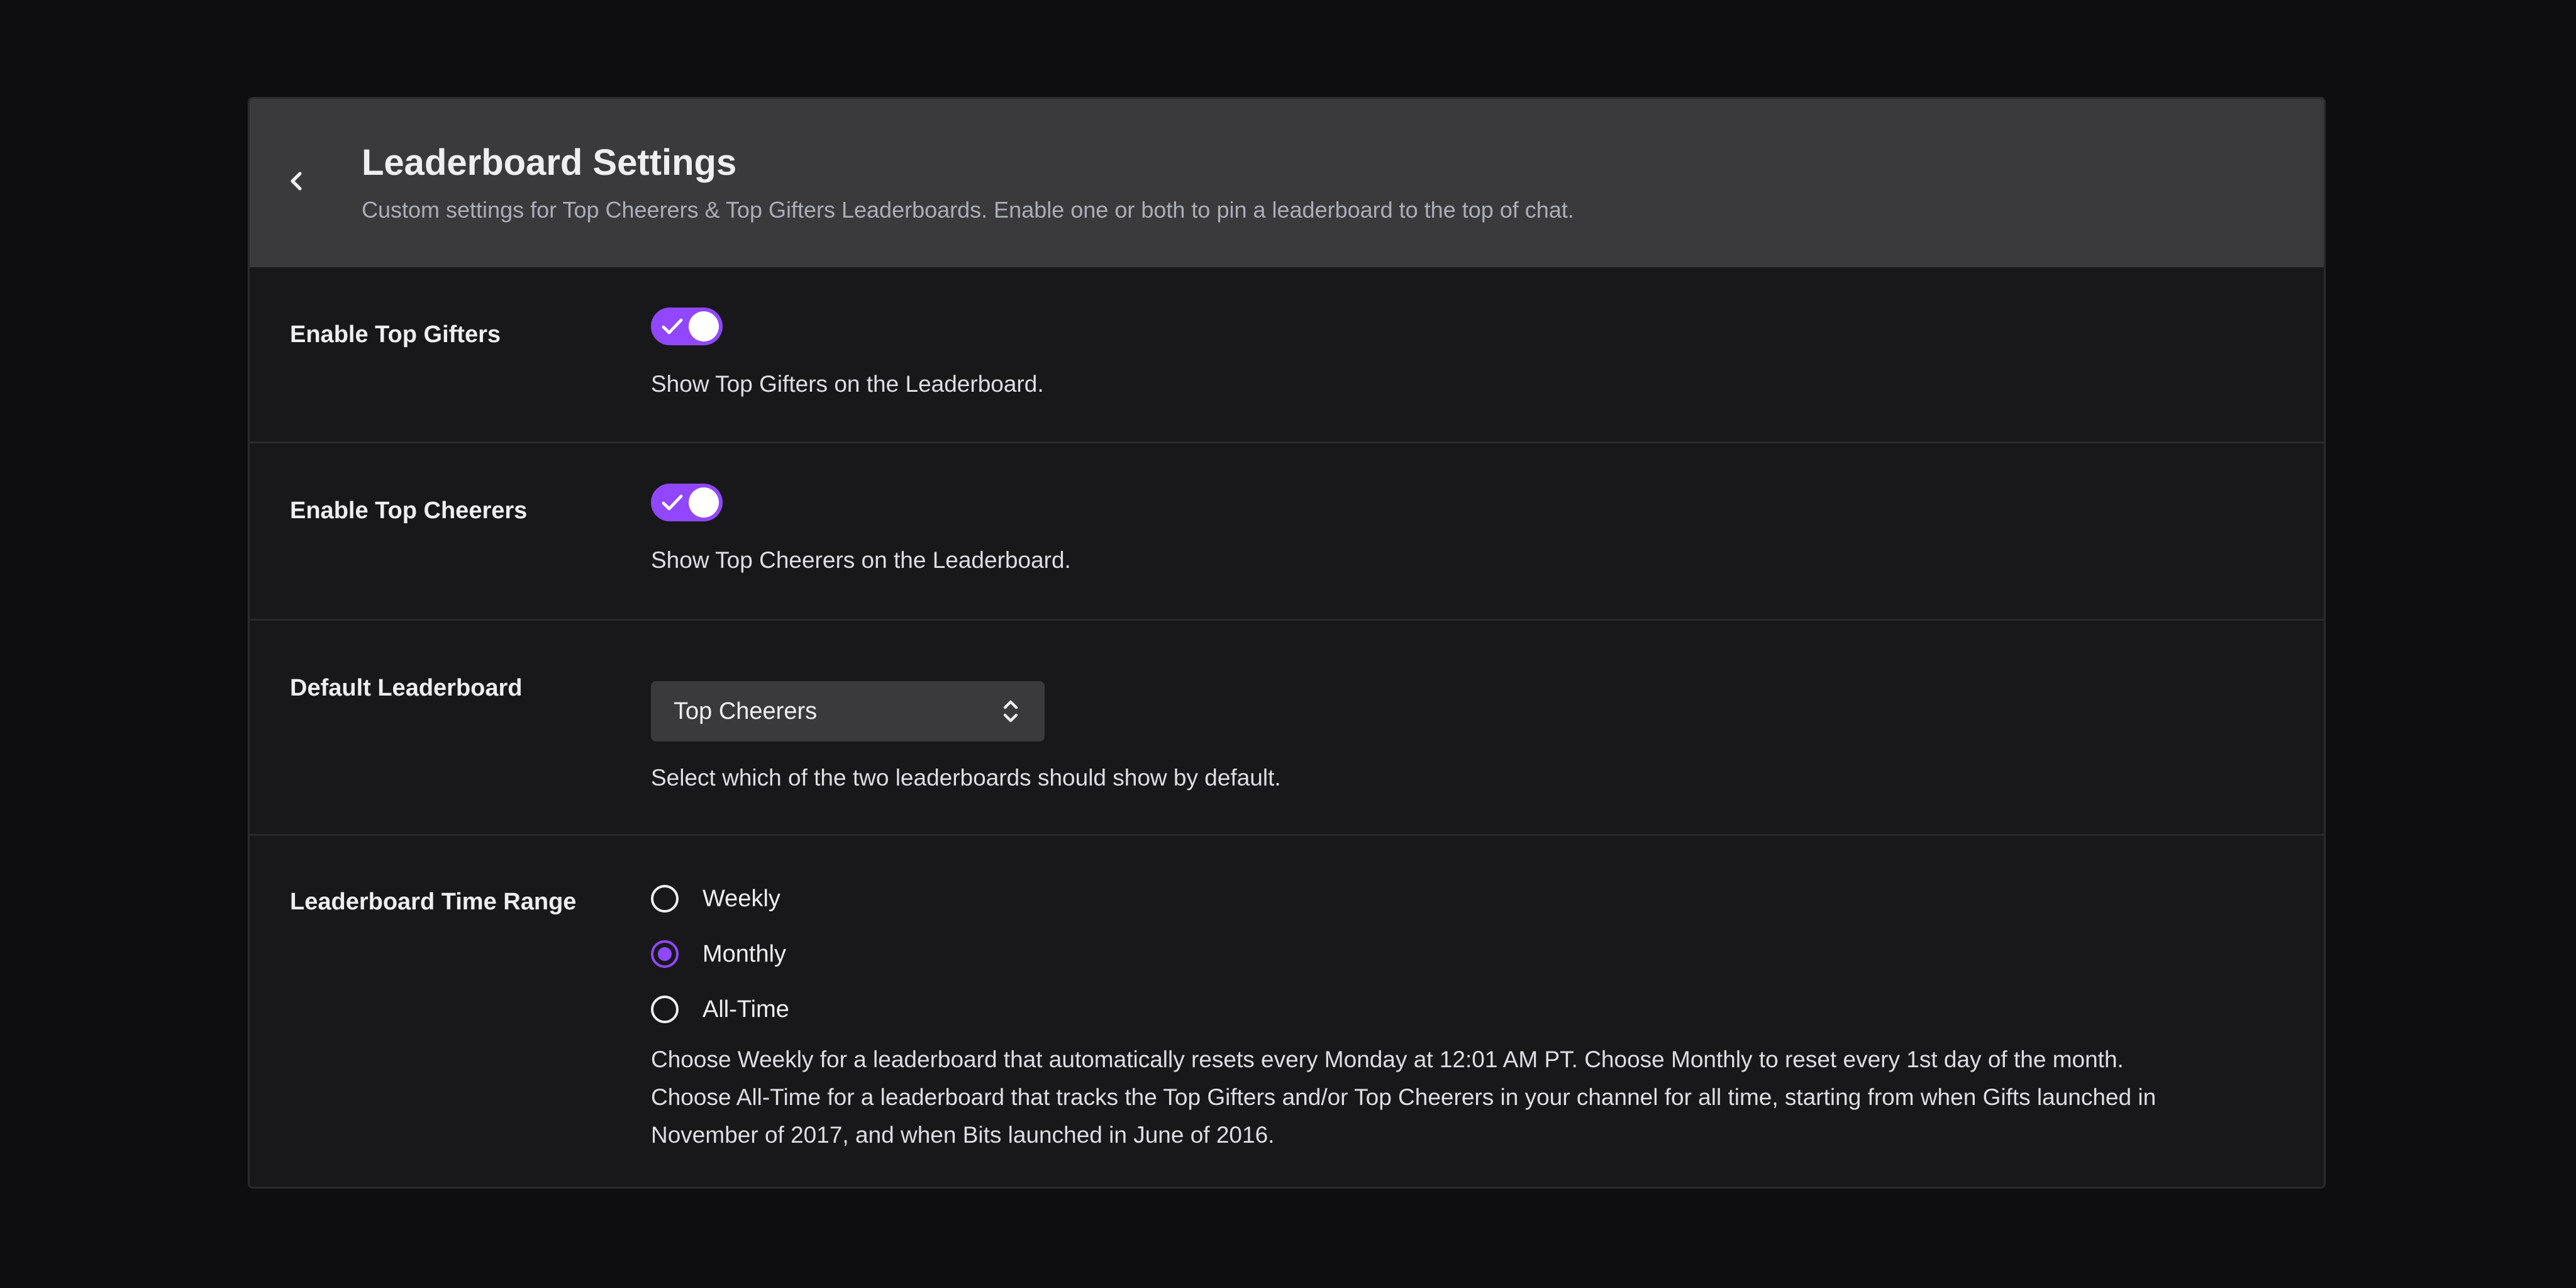  I want to click on chevron-up-down-icon, so click(1010, 711).